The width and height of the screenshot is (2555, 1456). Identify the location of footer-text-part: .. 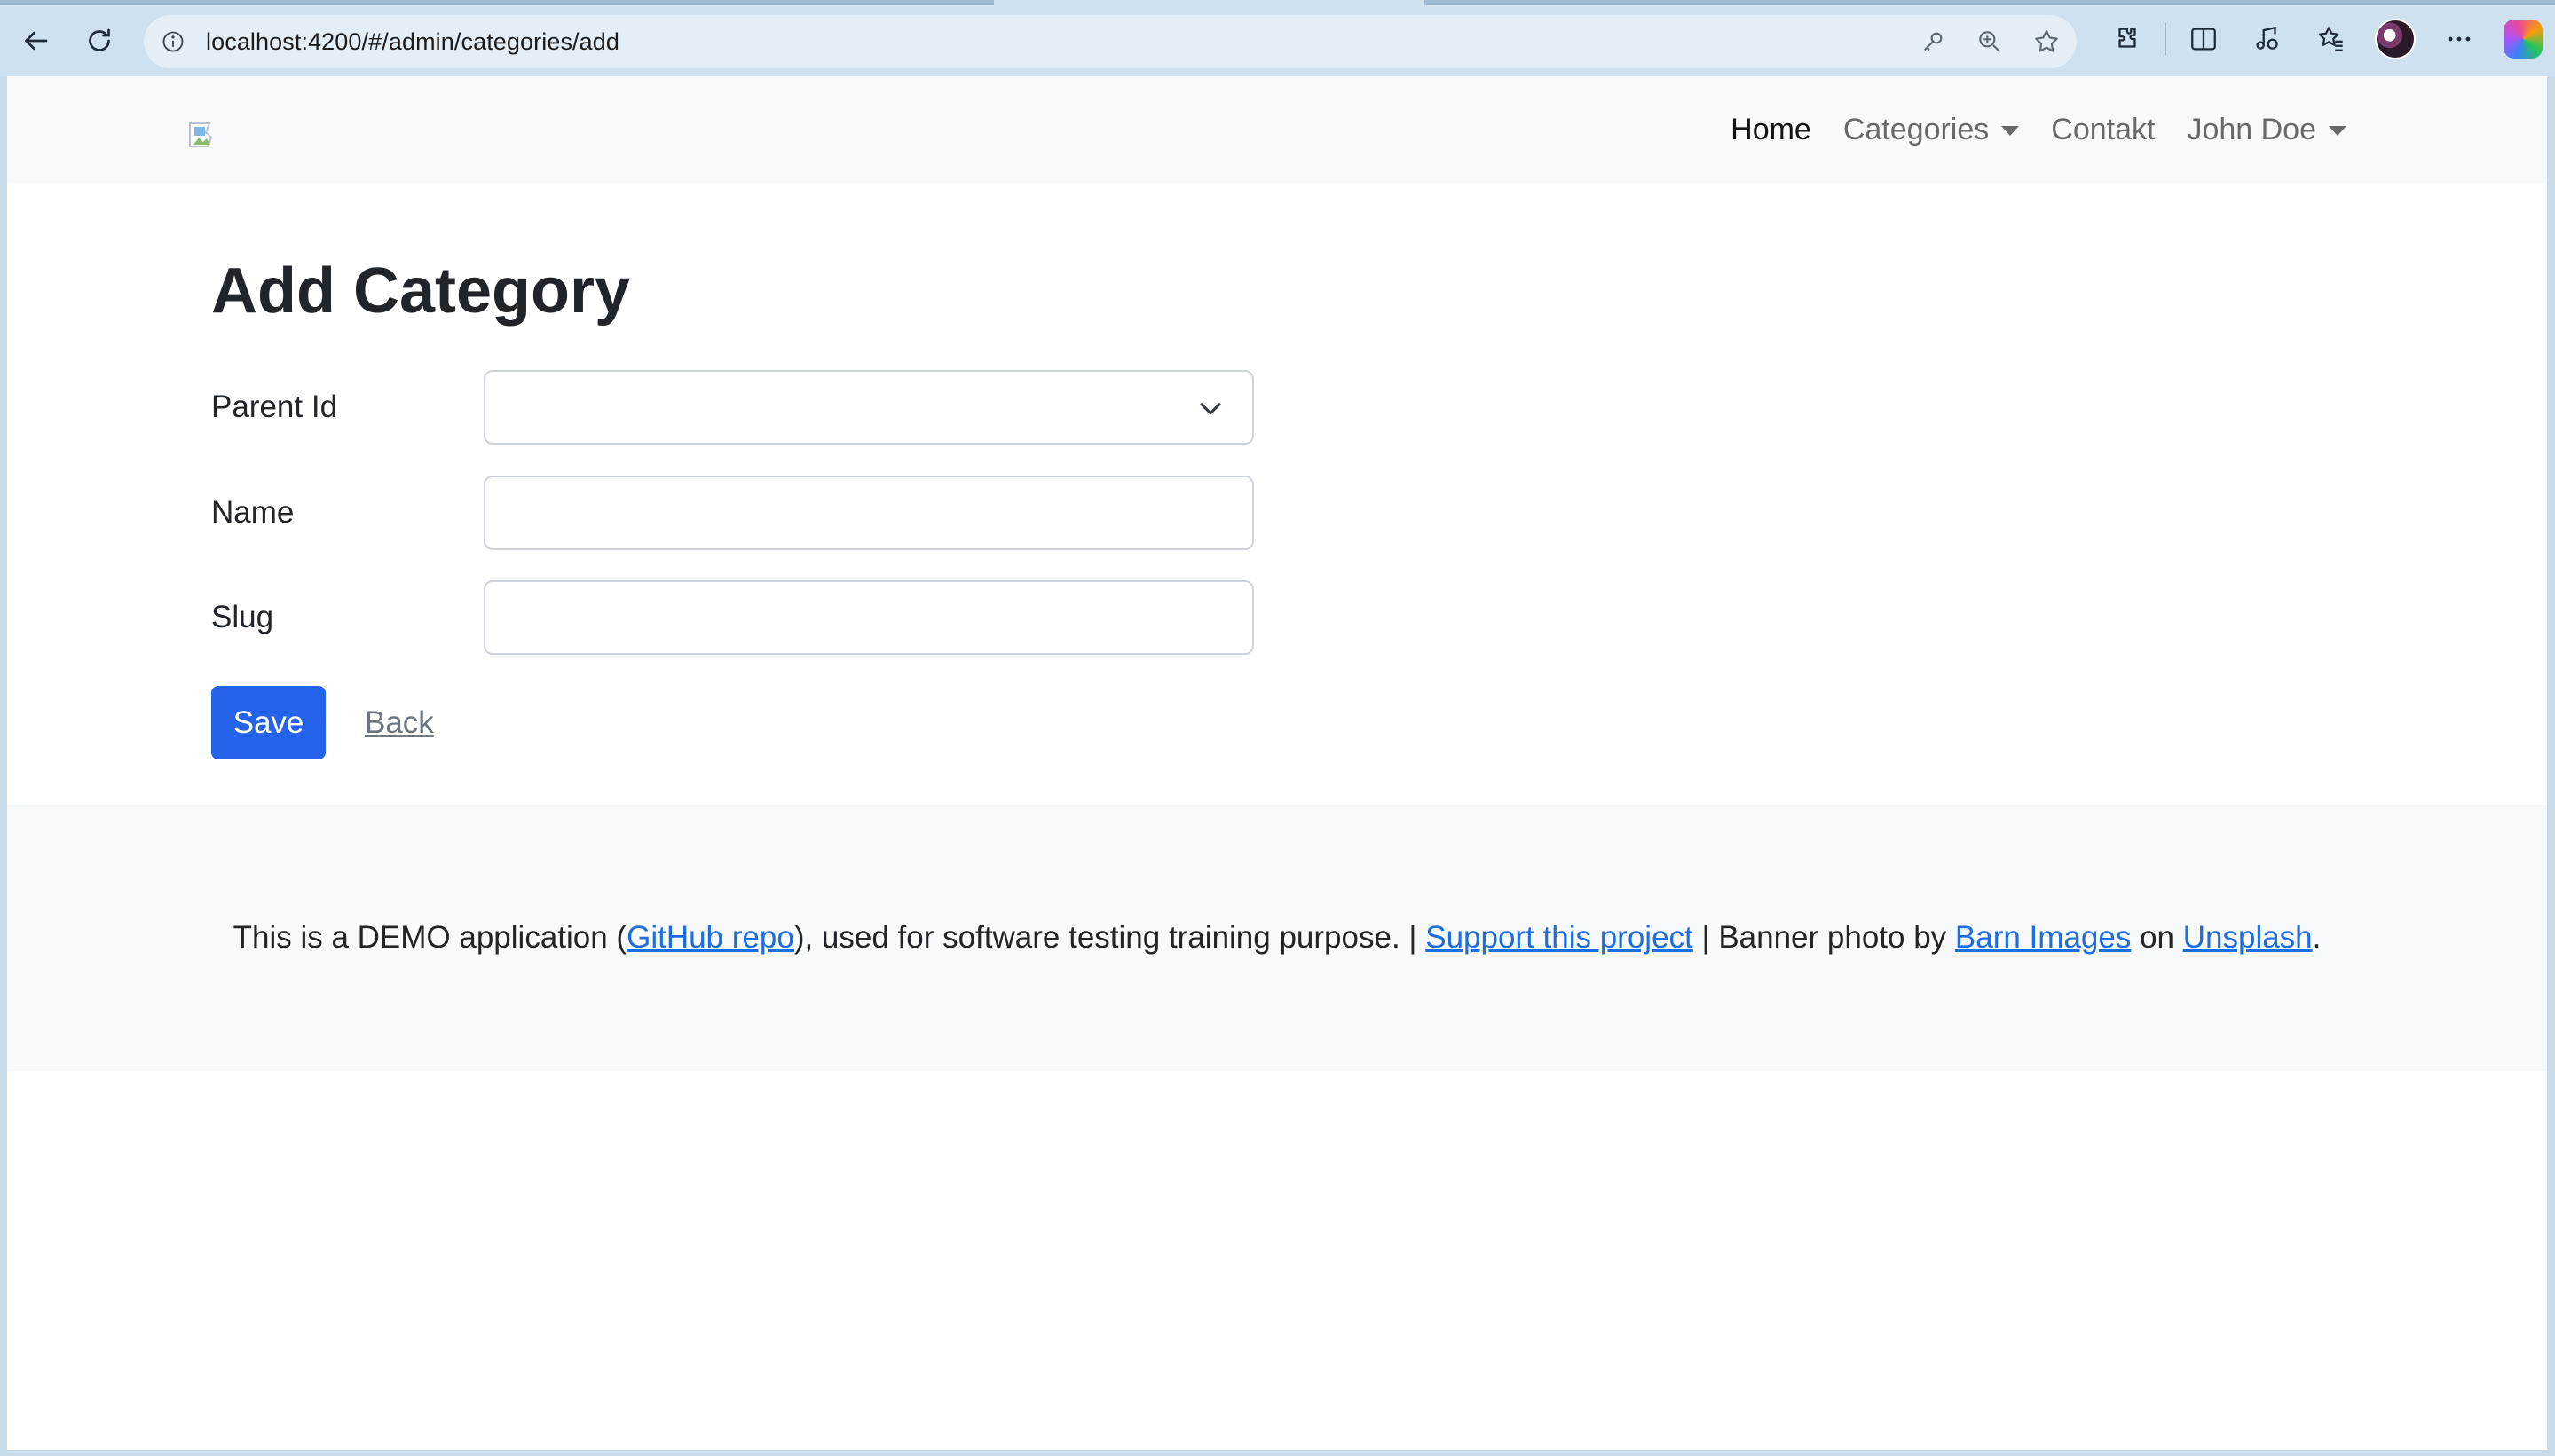
(2317, 937).